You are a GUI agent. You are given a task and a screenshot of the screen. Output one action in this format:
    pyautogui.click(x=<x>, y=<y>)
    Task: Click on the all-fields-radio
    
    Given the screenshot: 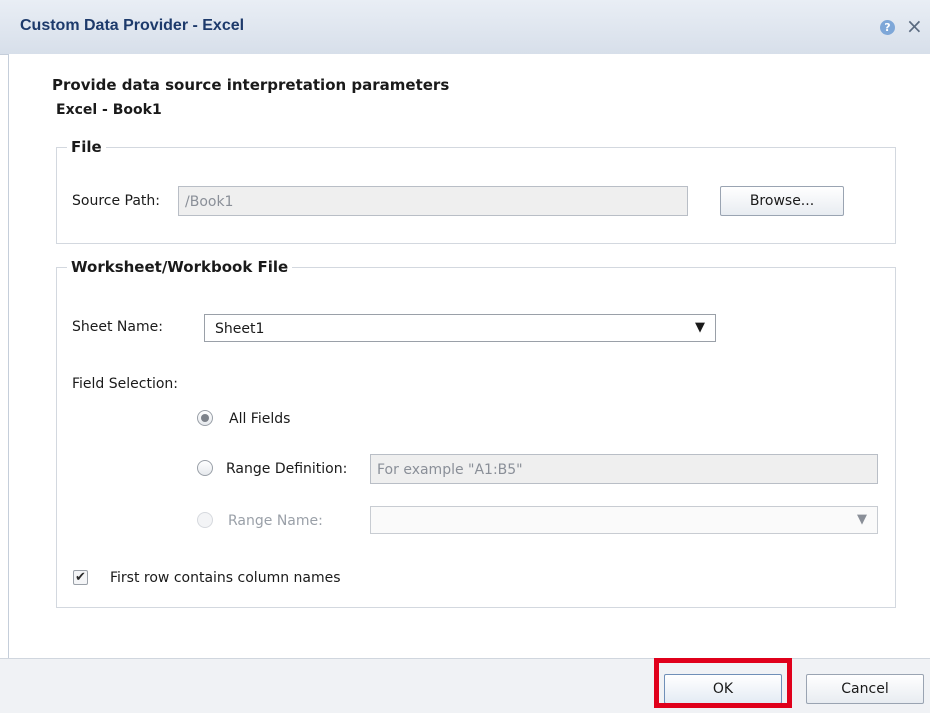 What is the action you would take?
    pyautogui.click(x=205, y=418)
    